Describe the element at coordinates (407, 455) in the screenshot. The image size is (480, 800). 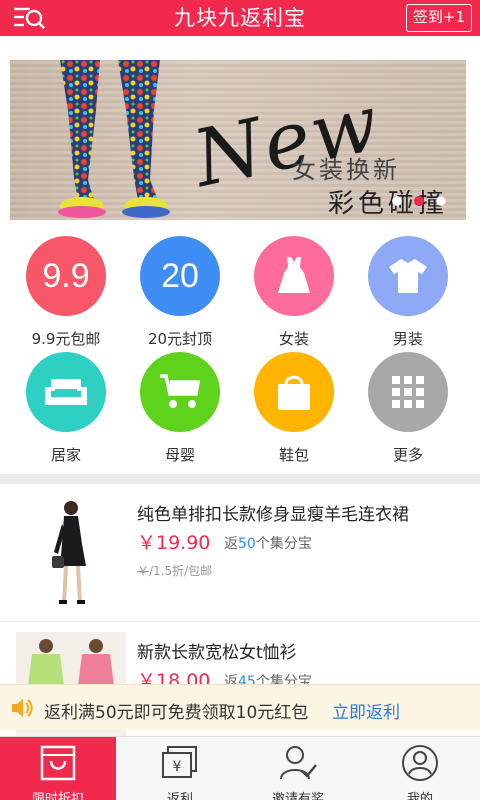
I see `category-label: 更多` at that location.